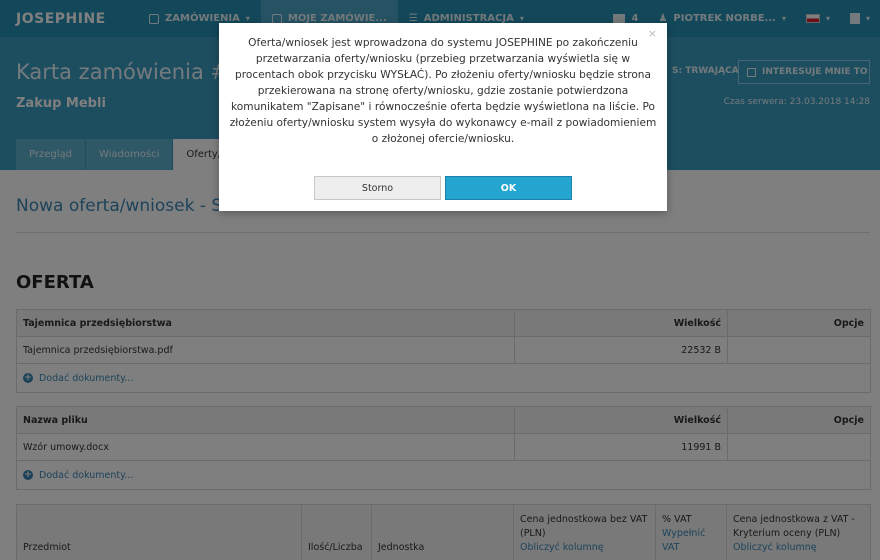 This screenshot has height=560, width=880. I want to click on cancel-button: Storno, so click(377, 188).